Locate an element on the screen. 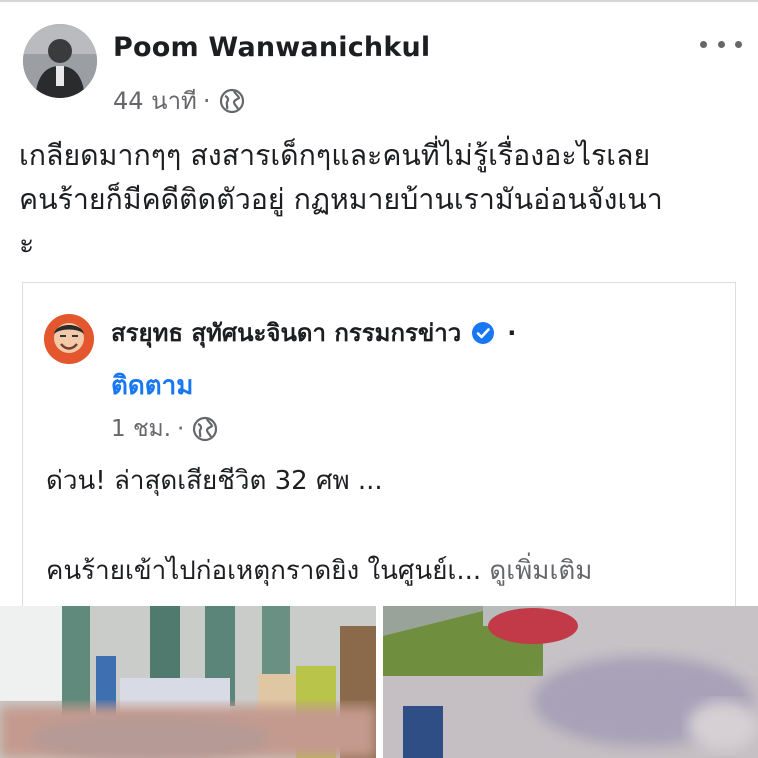  shared-author-avatar is located at coordinates (69, 339).